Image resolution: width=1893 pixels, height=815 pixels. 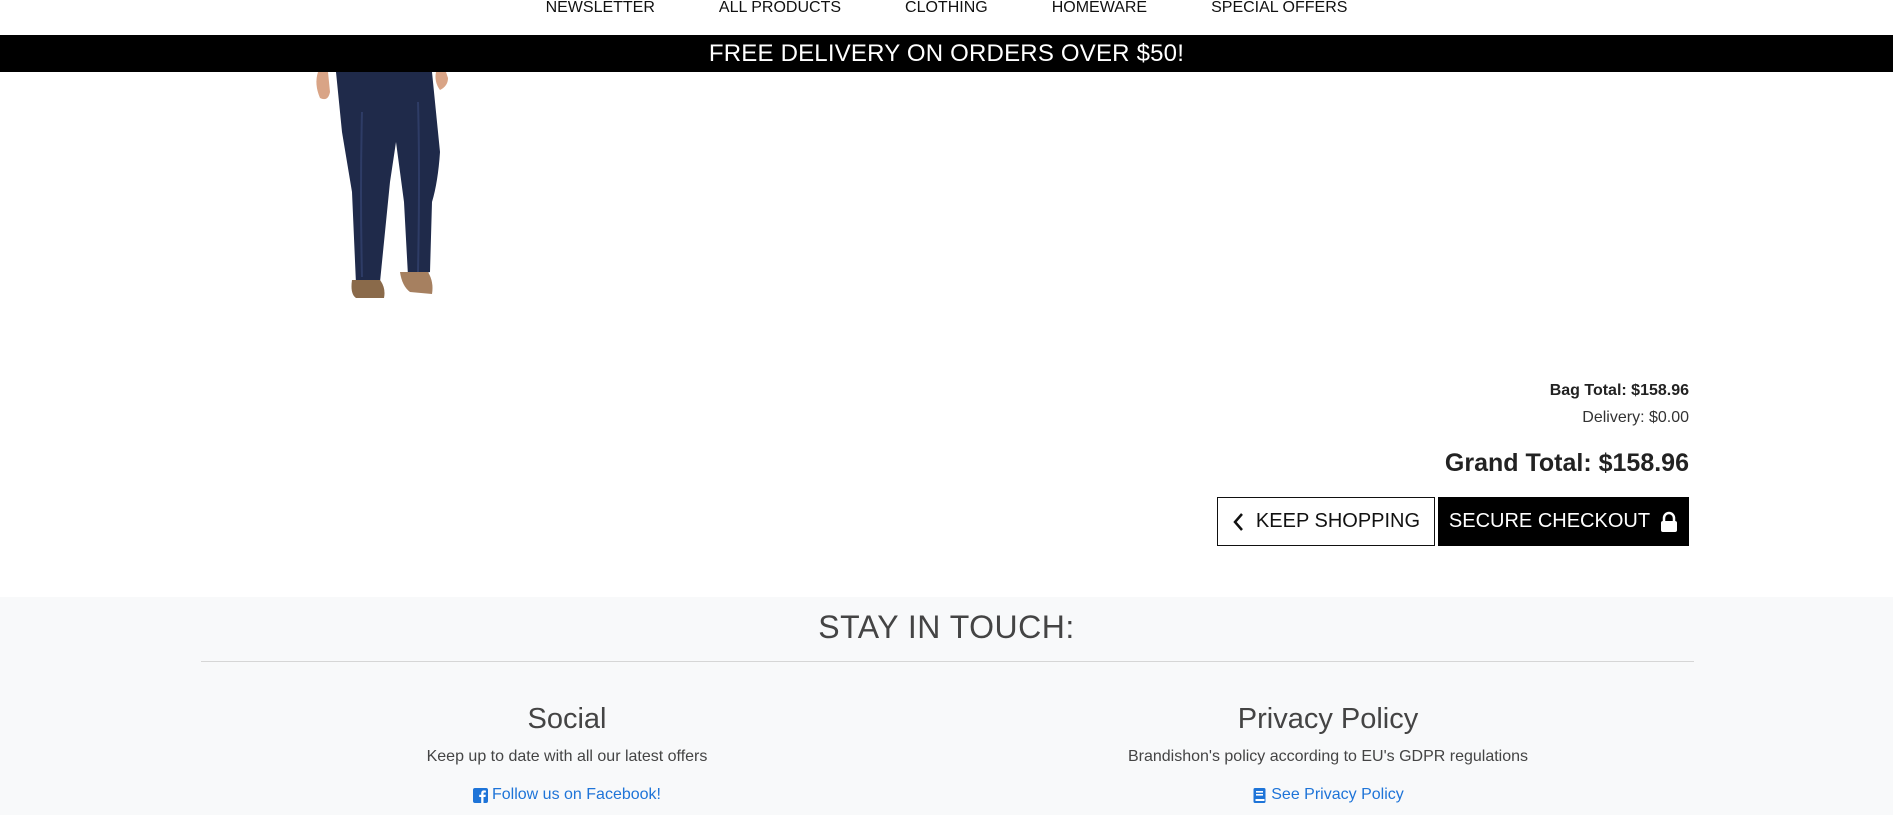 What do you see at coordinates (1619, 390) in the screenshot?
I see `bag-total: Bag Total: $158.96` at bounding box center [1619, 390].